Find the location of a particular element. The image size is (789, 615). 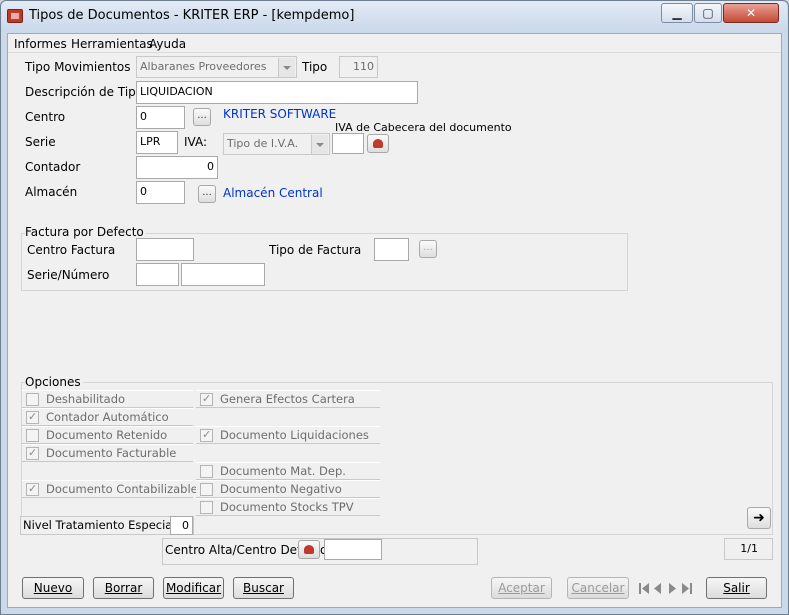

option-label: Genera Efectos Cartera is located at coordinates (287, 399).